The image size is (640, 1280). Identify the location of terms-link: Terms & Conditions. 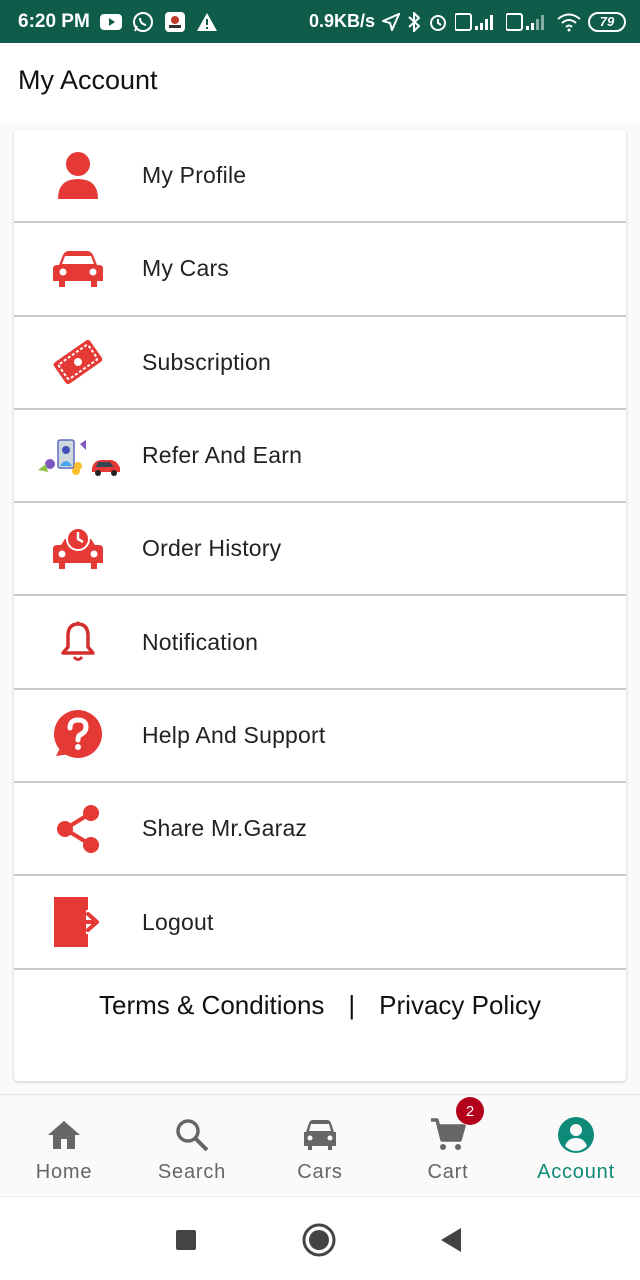
(211, 1005).